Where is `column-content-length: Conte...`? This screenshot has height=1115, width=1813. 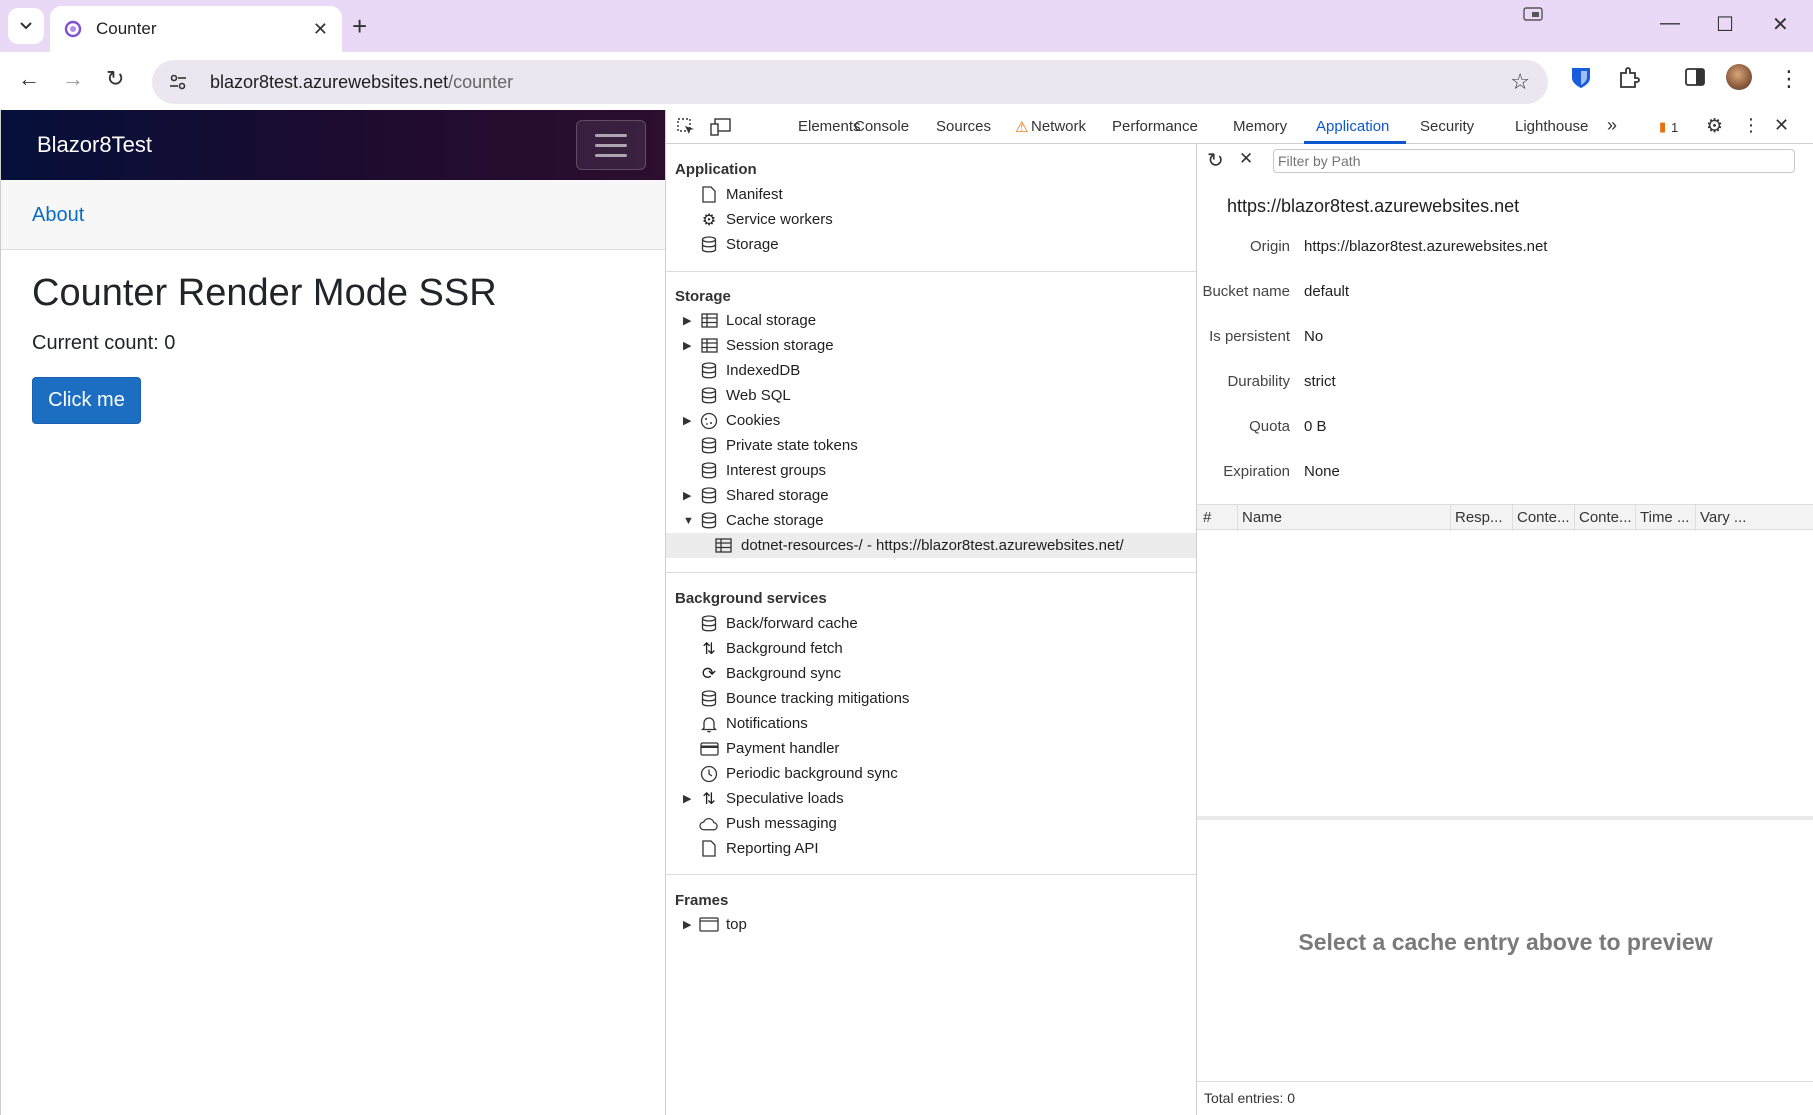 column-content-length: Conte... is located at coordinates (1605, 517).